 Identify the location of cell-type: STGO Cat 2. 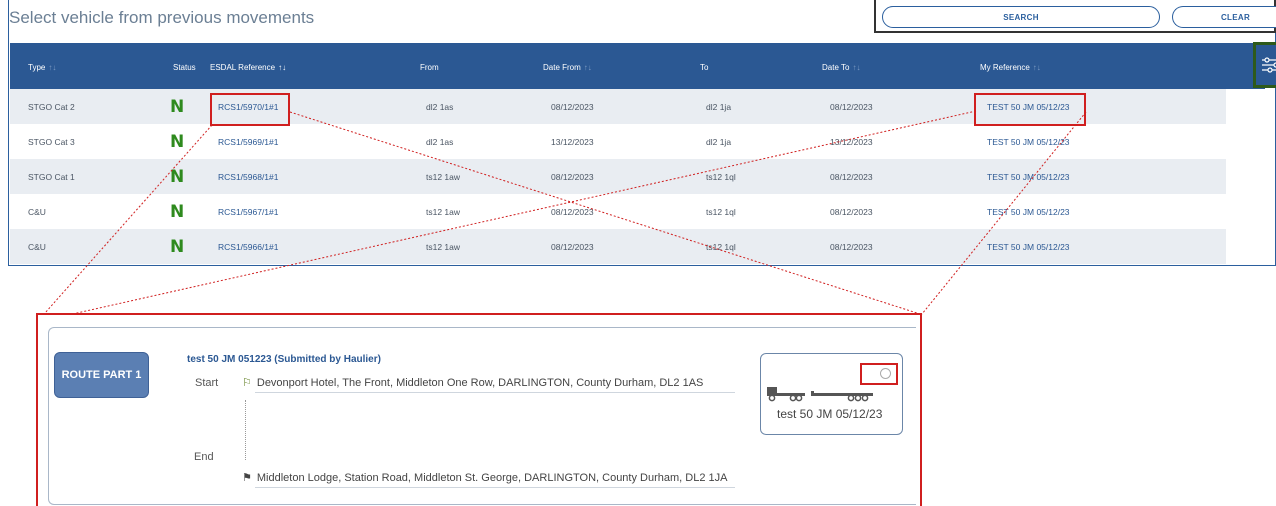
(51, 107).